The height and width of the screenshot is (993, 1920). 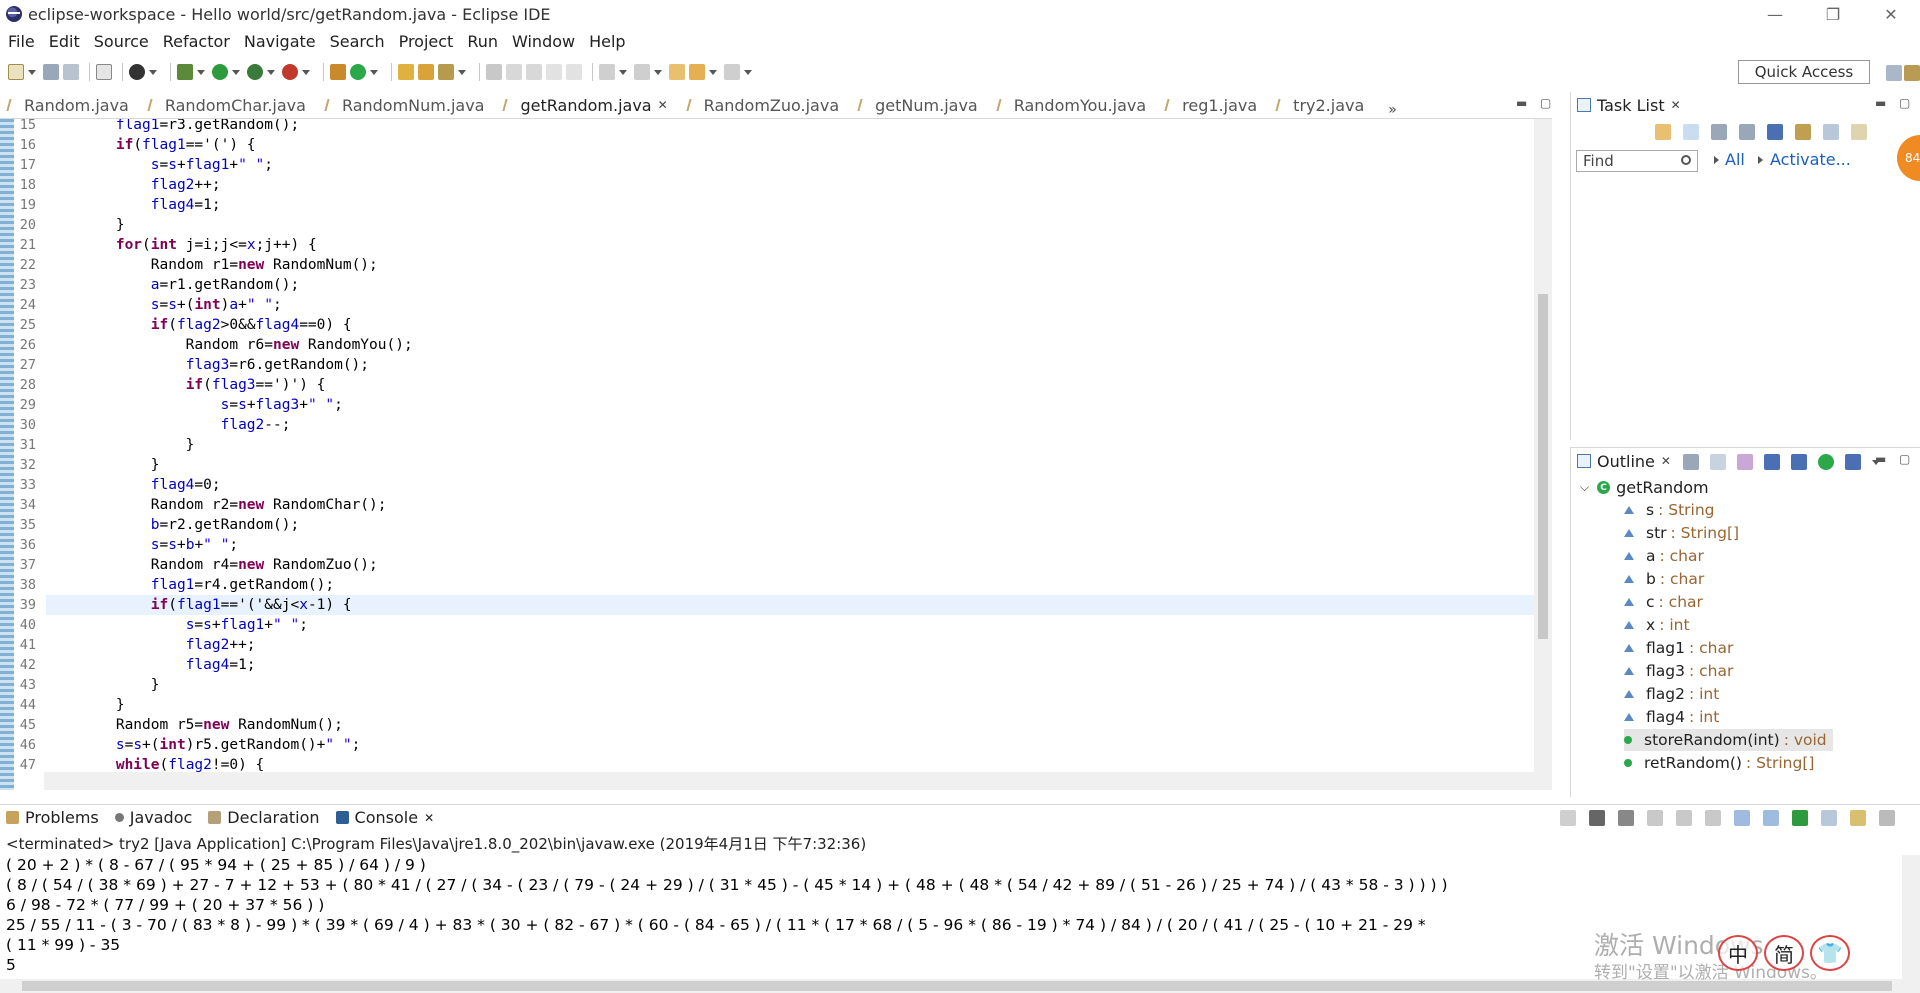 I want to click on focus-active-task-icon, so click(x=1691, y=462).